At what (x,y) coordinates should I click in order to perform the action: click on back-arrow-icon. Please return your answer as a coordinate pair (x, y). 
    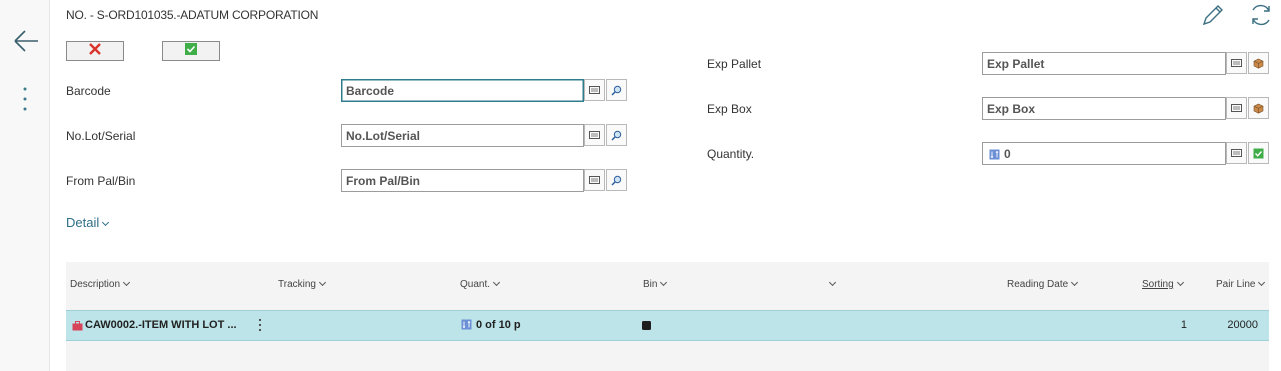
    Looking at the image, I should click on (26, 41).